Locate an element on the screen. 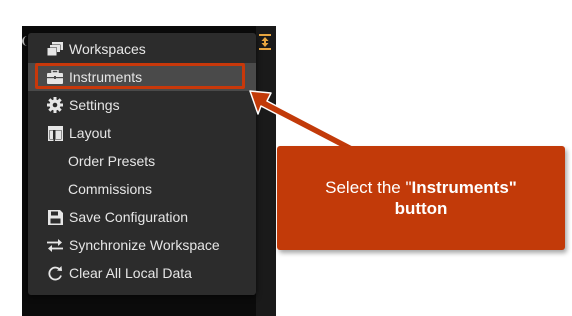 The height and width of the screenshot is (316, 572). callout-bold-text: Instruments" is located at coordinates (464, 187).